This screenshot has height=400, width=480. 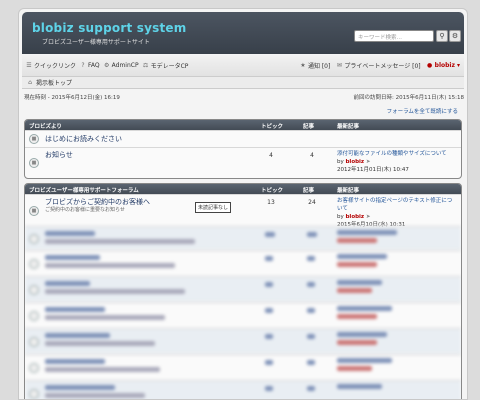 I want to click on gavel-icon: ⚖, so click(x=145, y=65).